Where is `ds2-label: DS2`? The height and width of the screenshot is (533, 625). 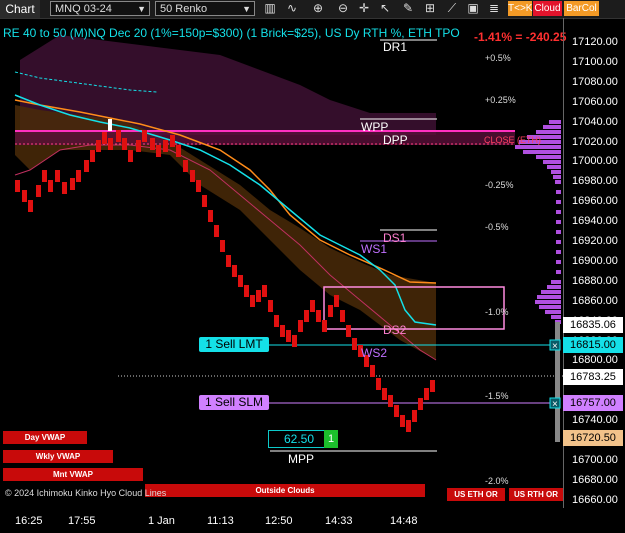 ds2-label: DS2 is located at coordinates (395, 330).